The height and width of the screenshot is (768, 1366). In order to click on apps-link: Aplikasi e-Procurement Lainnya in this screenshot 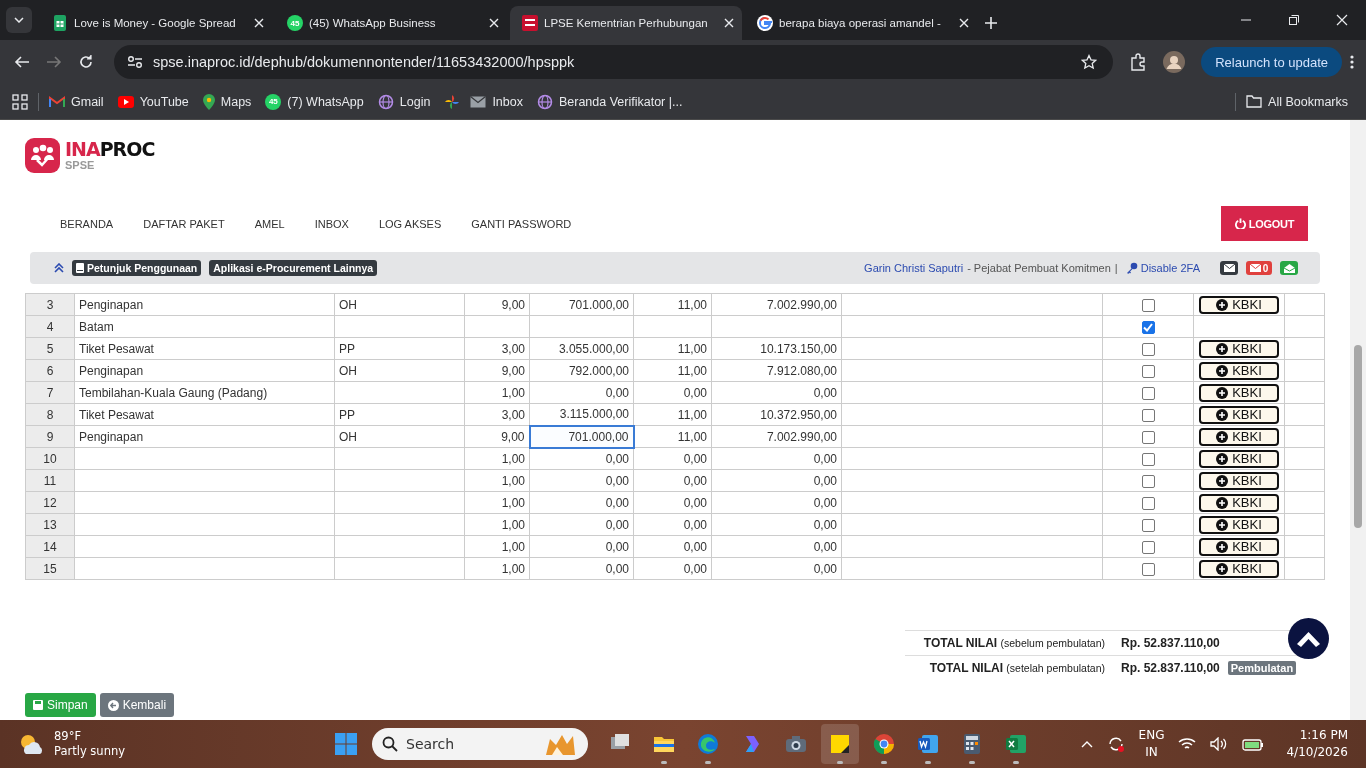, I will do `click(293, 268)`.